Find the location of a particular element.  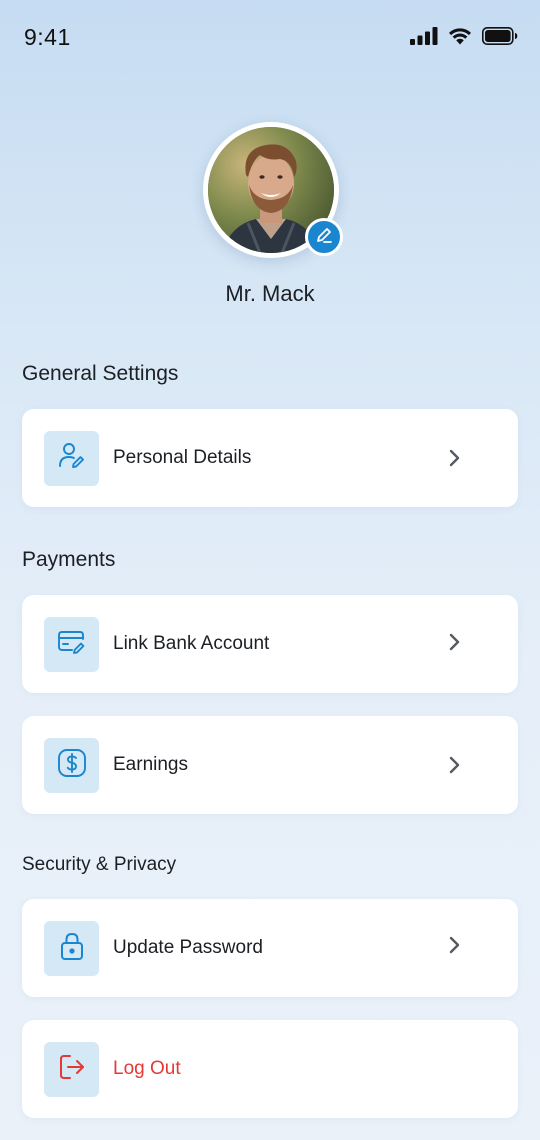

menu-item-label: Link Bank Account is located at coordinates (191, 643).